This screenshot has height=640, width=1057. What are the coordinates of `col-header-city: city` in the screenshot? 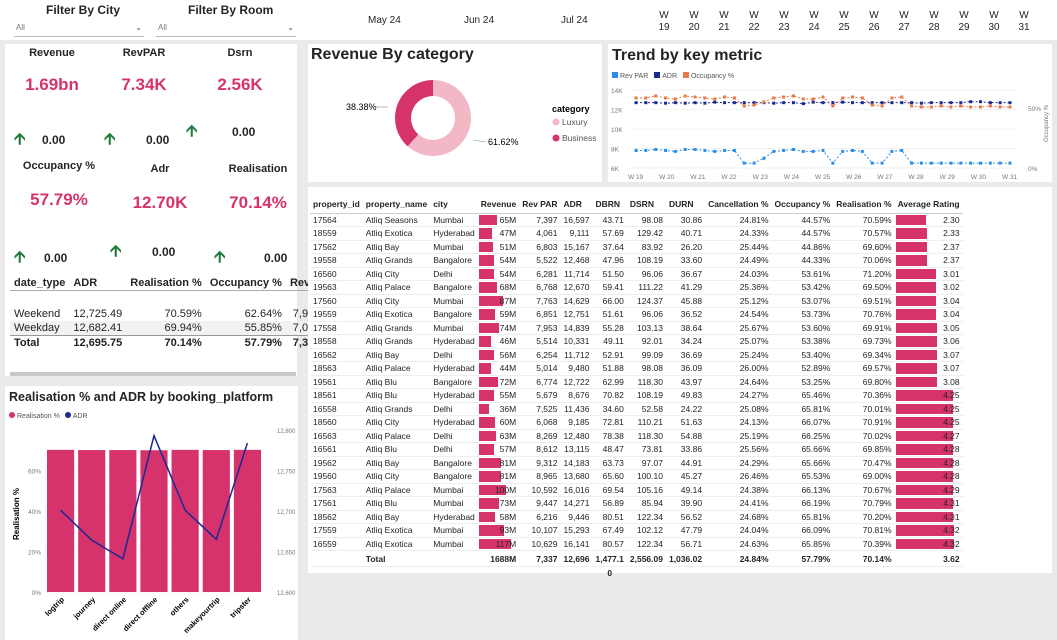 It's located at (454, 204).